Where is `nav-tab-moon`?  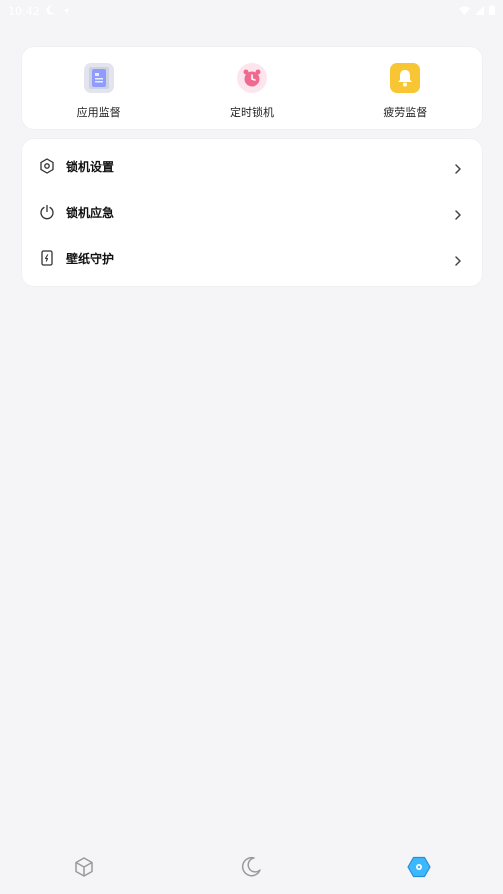
nav-tab-moon is located at coordinates (251, 869).